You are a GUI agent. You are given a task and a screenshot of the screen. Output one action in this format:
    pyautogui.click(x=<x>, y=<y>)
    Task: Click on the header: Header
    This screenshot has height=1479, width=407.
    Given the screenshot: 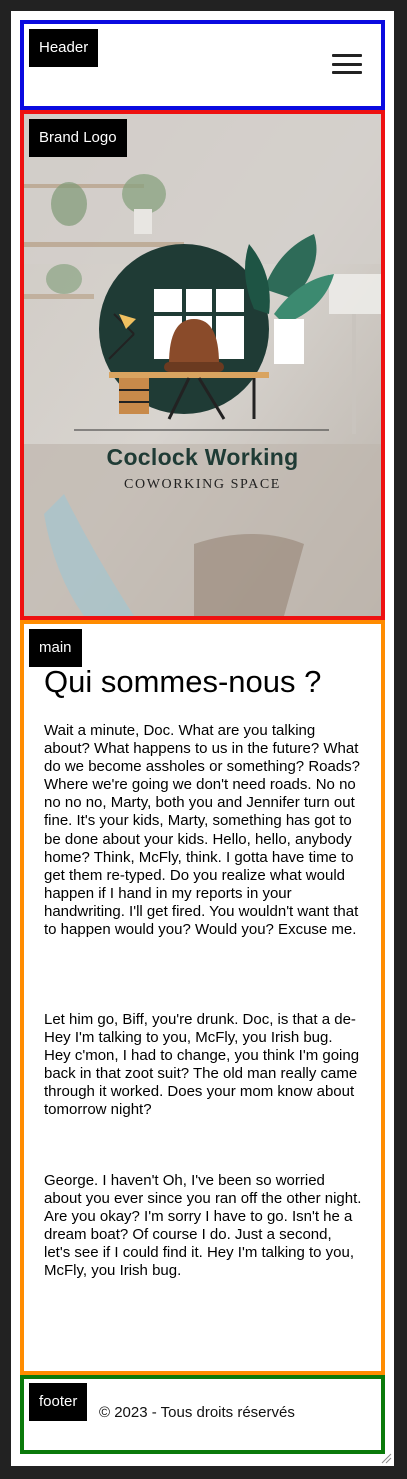 What is the action you would take?
    pyautogui.click(x=202, y=65)
    